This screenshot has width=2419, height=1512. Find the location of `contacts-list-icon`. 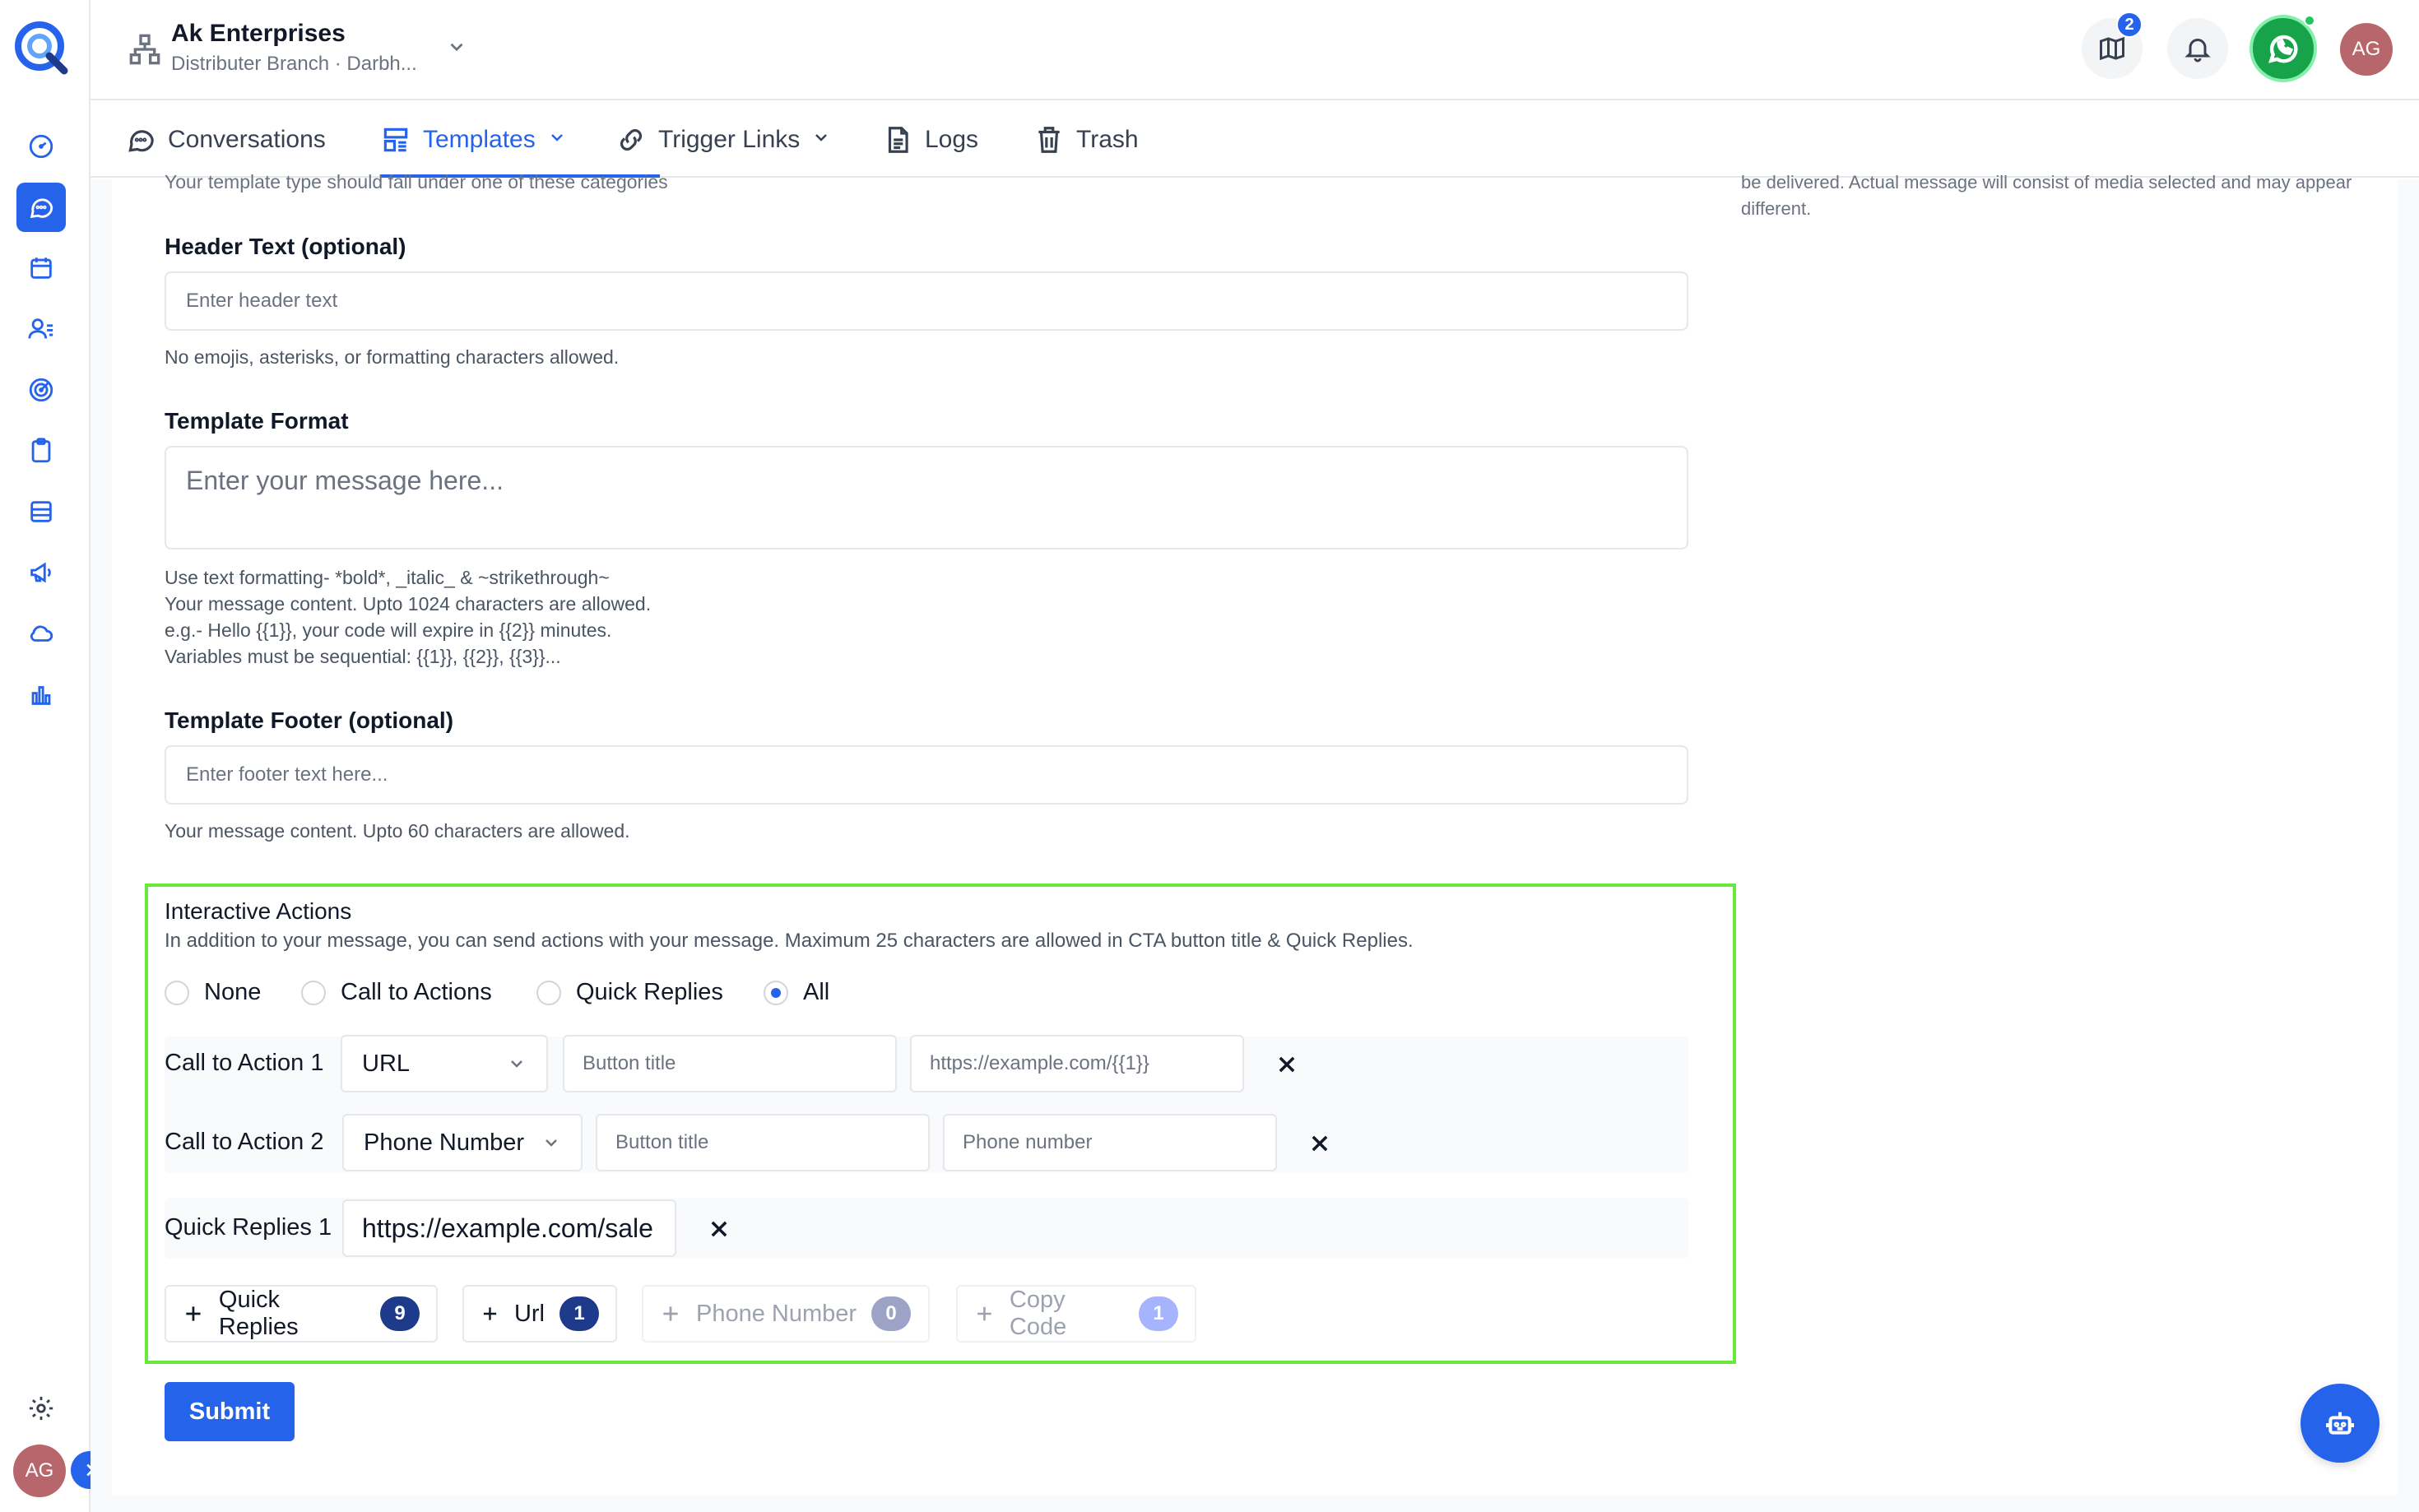

contacts-list-icon is located at coordinates (41, 329).